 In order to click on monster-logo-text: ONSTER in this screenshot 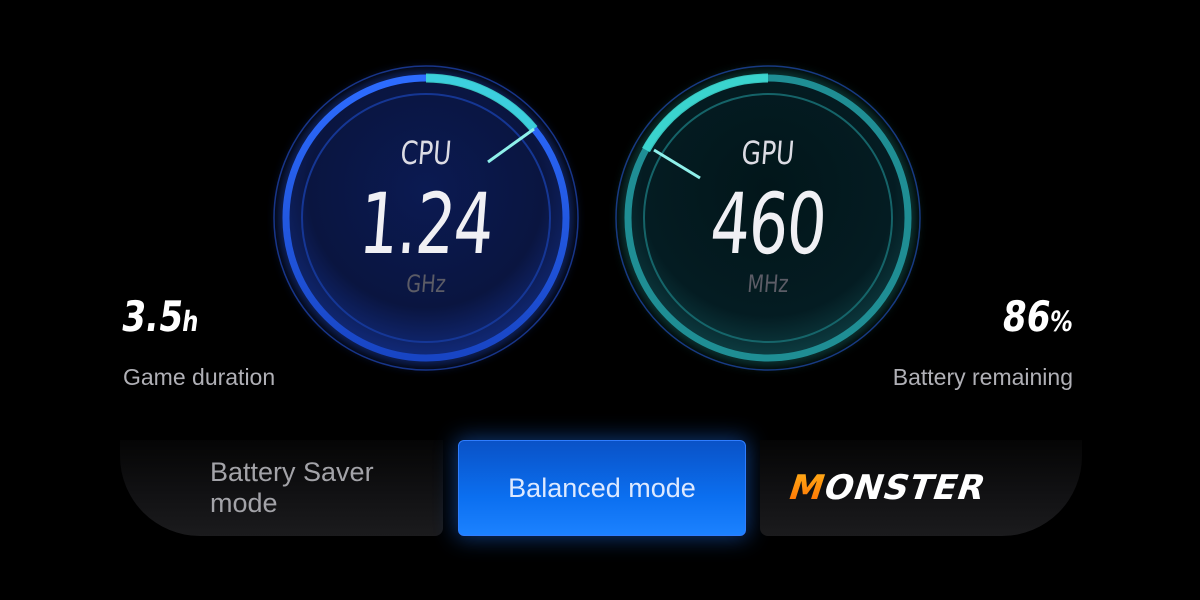, I will do `click(905, 488)`.